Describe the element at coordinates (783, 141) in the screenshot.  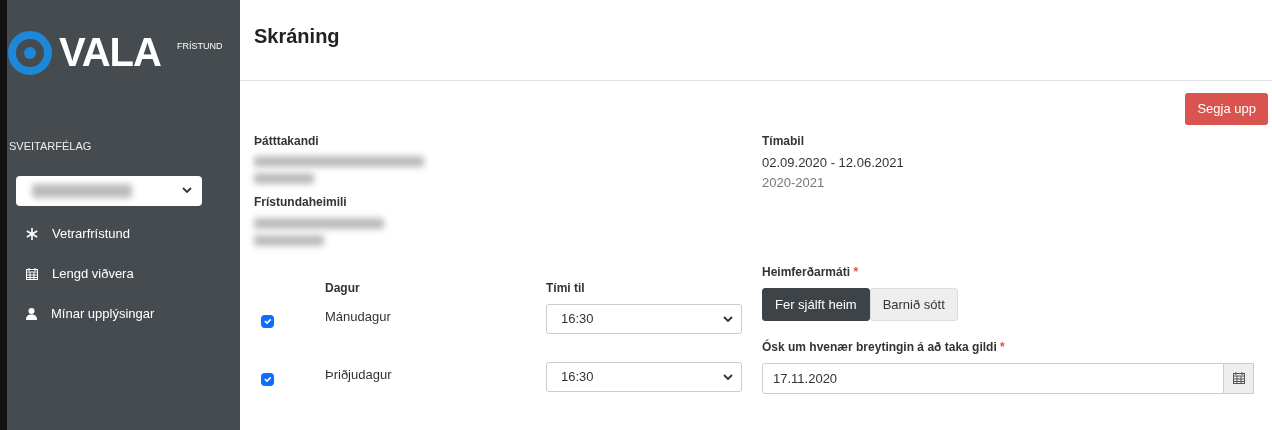
I see `field-label: Tímabil` at that location.